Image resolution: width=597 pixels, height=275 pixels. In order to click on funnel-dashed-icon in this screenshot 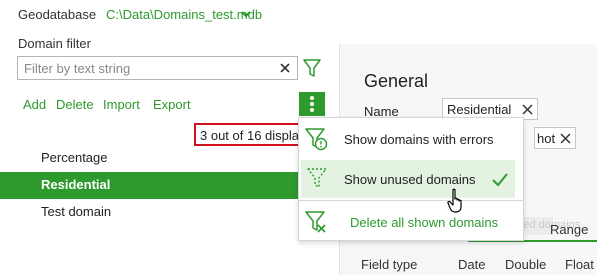, I will do `click(317, 178)`.